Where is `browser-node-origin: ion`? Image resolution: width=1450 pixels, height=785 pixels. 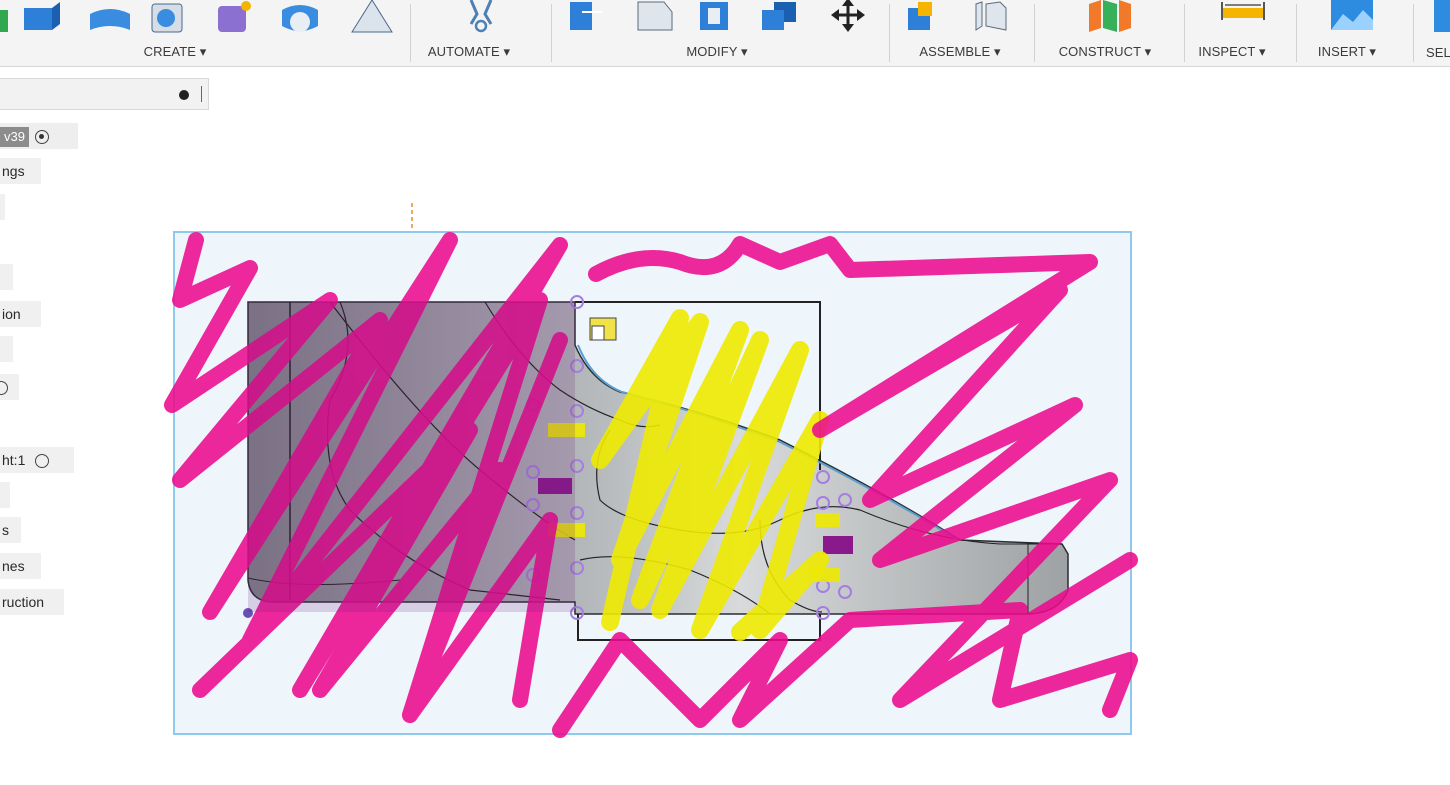
browser-node-origin: ion is located at coordinates (20, 314).